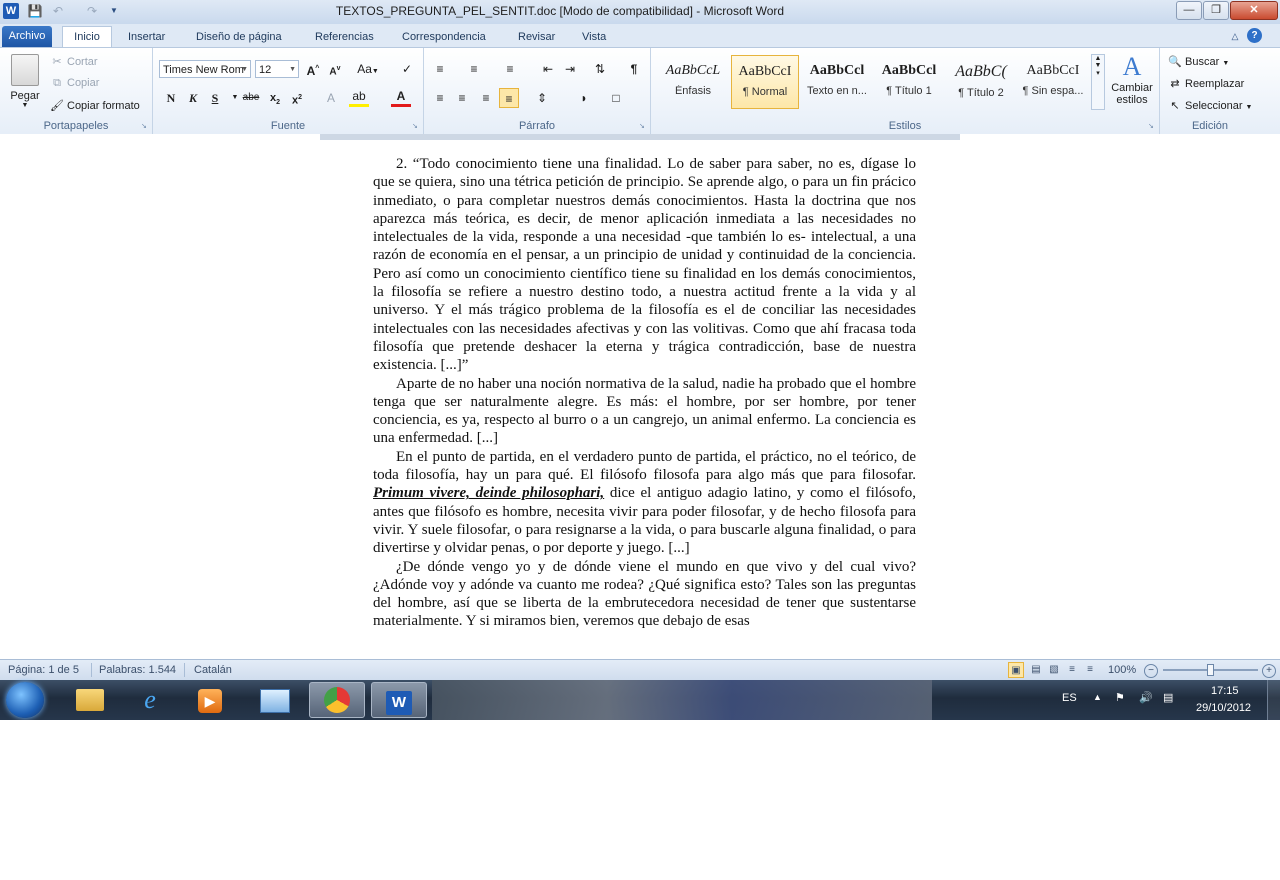 This screenshot has width=1280, height=880. I want to click on align-right-icon: ≡, so click(486, 98).